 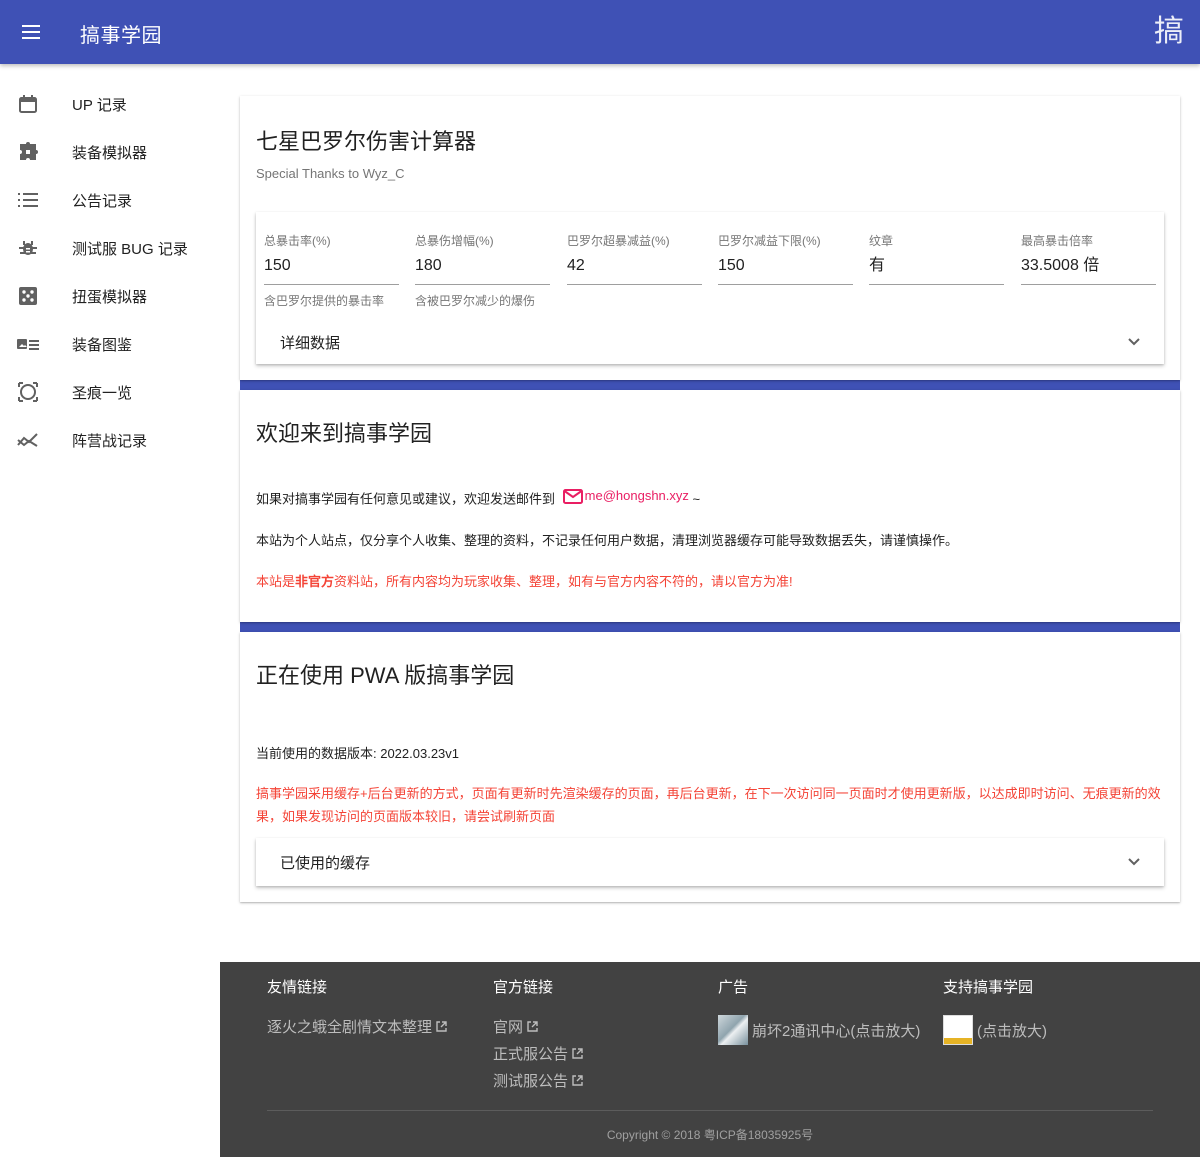 What do you see at coordinates (110, 248) in the screenshot?
I see `sidebar-item-test-bugs: 测试服 BUG 记录` at bounding box center [110, 248].